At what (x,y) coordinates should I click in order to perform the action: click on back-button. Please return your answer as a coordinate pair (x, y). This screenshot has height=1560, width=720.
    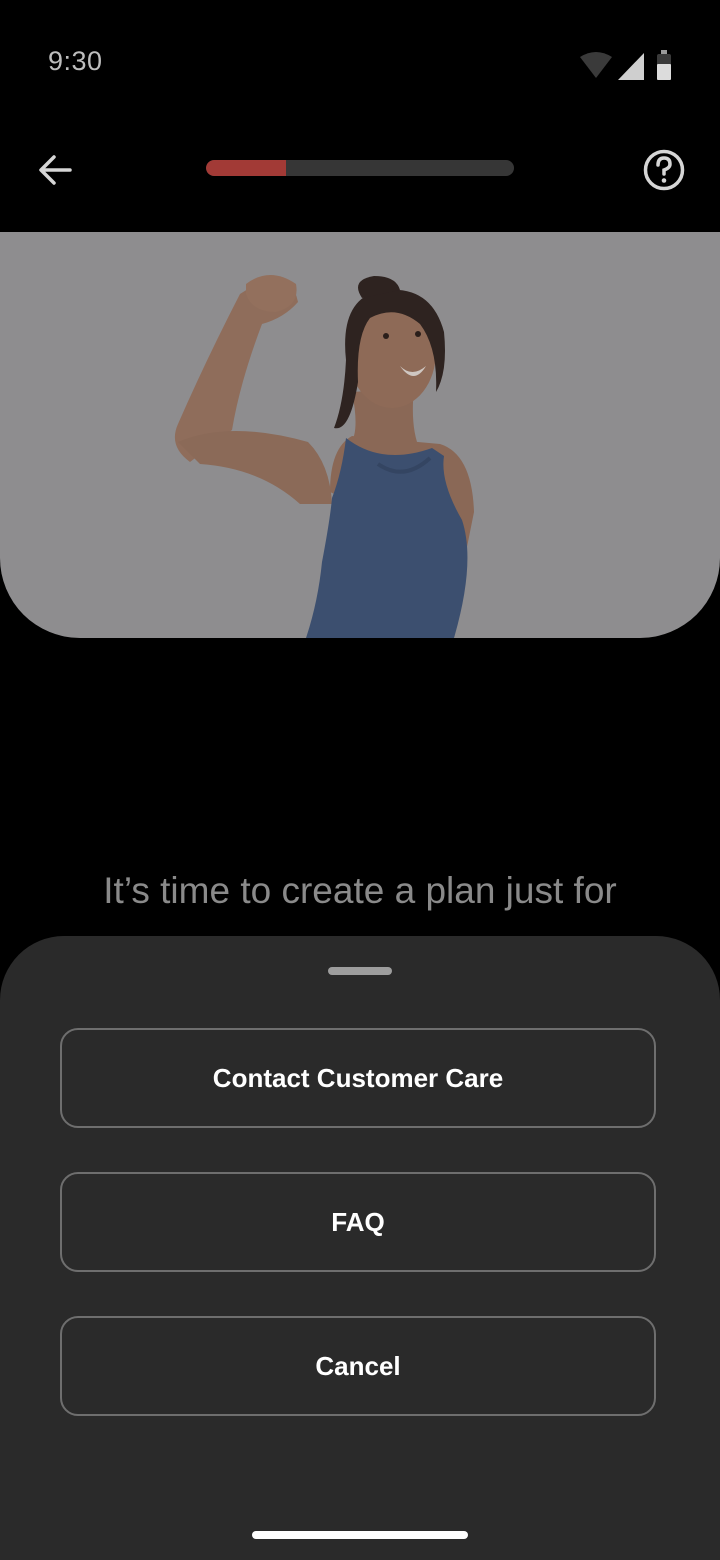
    Looking at the image, I should click on (56, 170).